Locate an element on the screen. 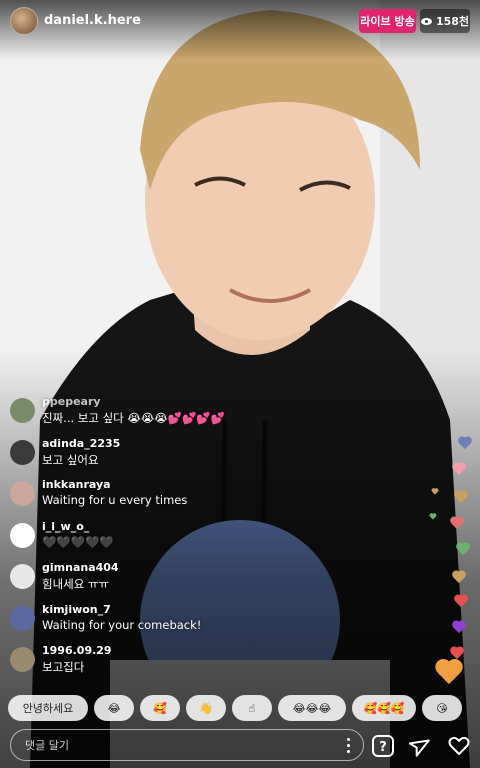 The height and width of the screenshot is (768, 480). comment-item: 1996.09.29 보고집다 is located at coordinates (170, 662).